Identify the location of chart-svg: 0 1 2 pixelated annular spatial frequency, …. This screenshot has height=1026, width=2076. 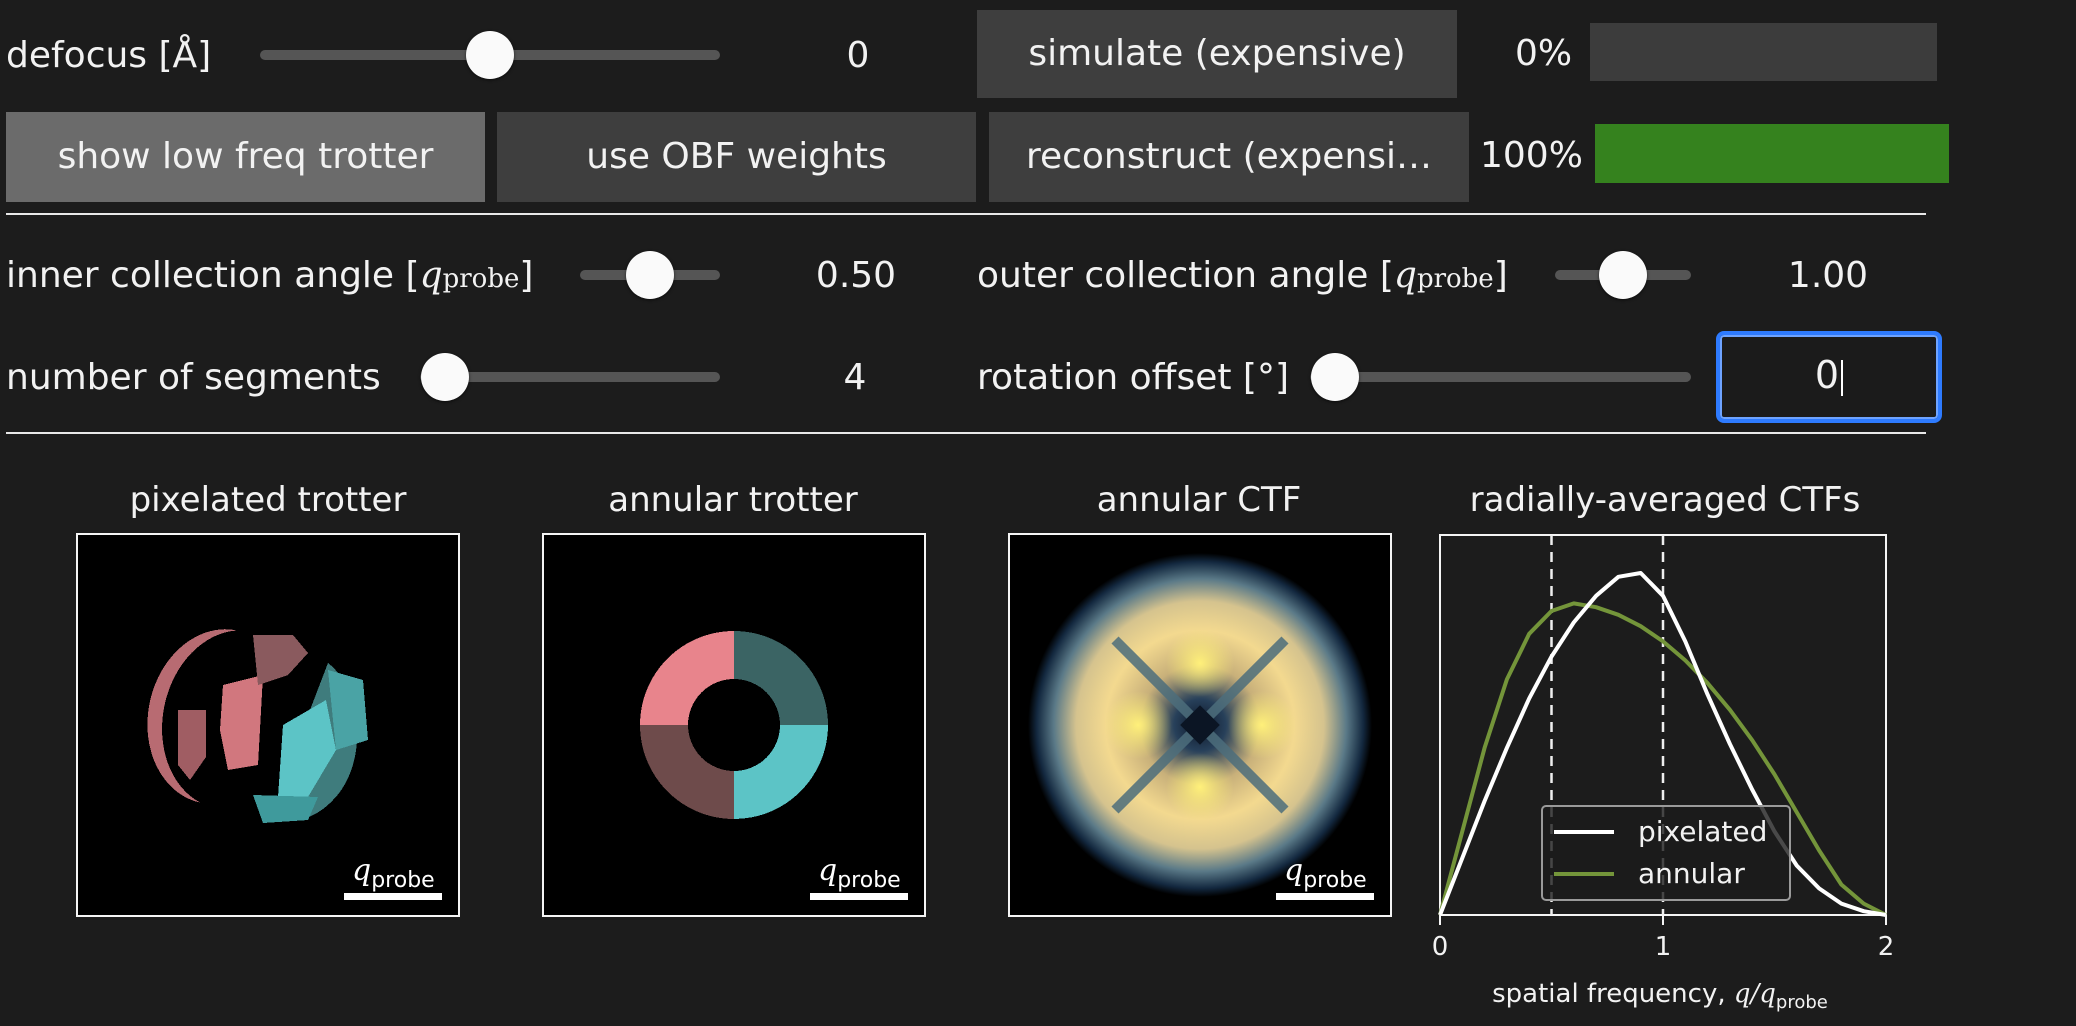
(1663, 773).